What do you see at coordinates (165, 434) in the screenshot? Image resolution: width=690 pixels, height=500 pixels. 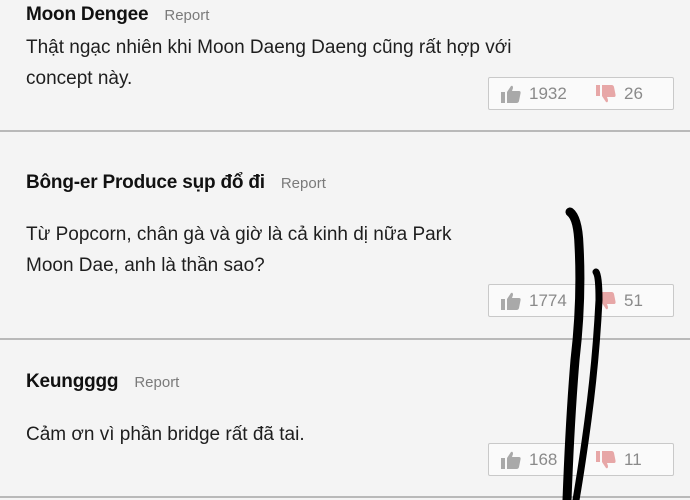 I see `comment-text: Cảm ơn vì phần bridge rất đã tai.` at bounding box center [165, 434].